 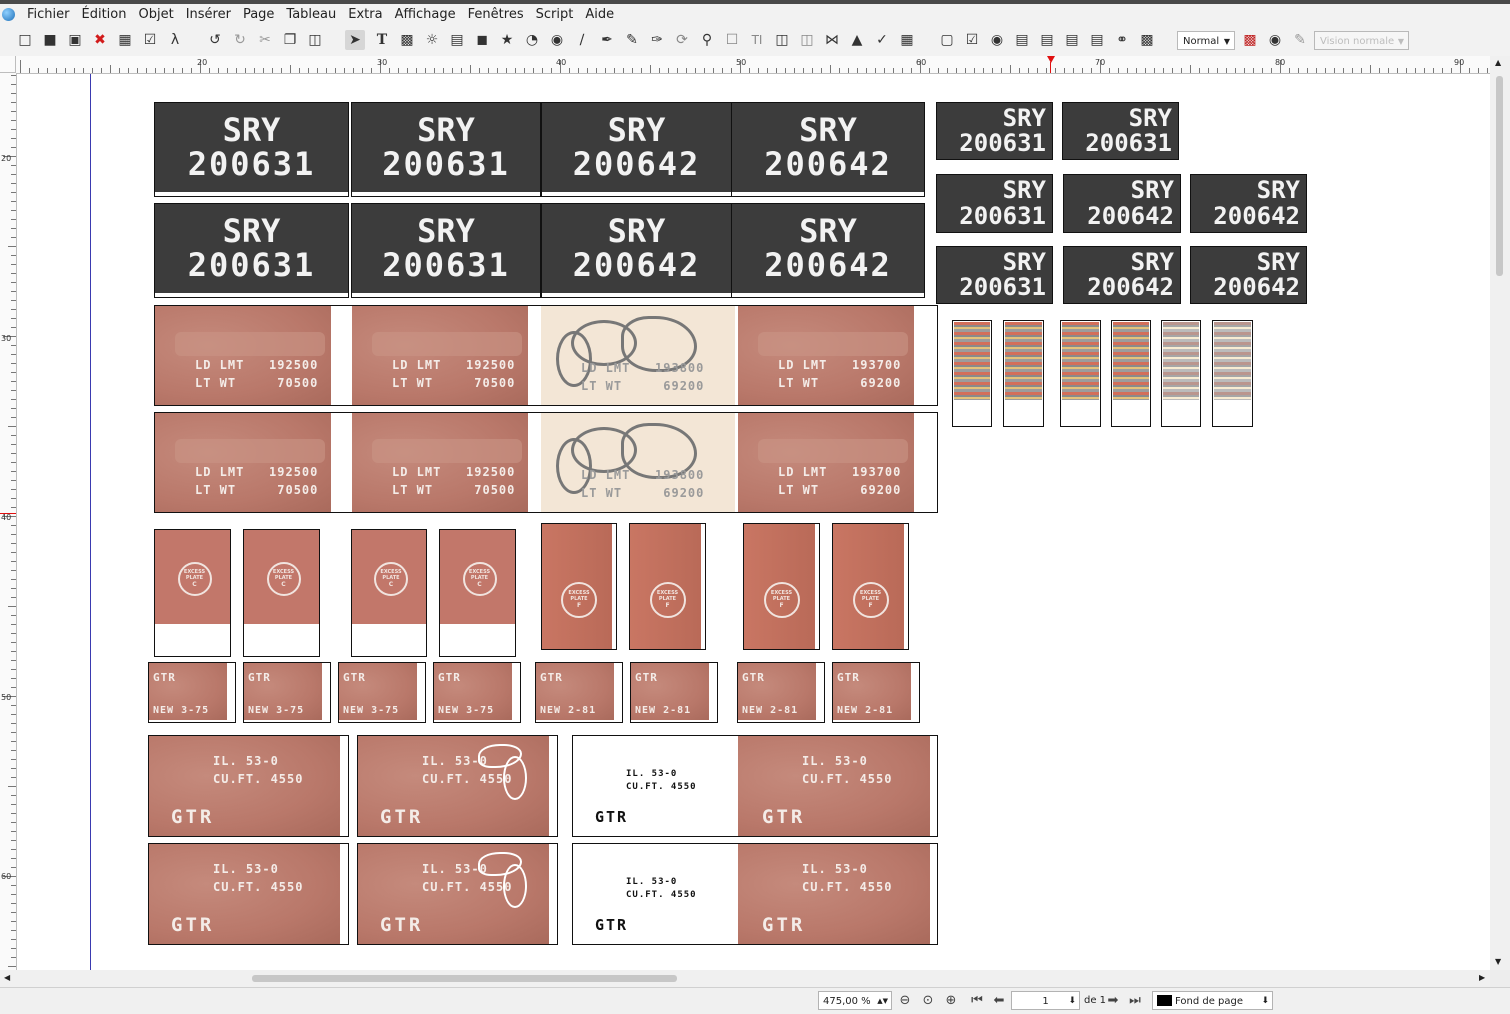 What do you see at coordinates (757, 40) in the screenshot?
I see `edit-text-icon: TI` at bounding box center [757, 40].